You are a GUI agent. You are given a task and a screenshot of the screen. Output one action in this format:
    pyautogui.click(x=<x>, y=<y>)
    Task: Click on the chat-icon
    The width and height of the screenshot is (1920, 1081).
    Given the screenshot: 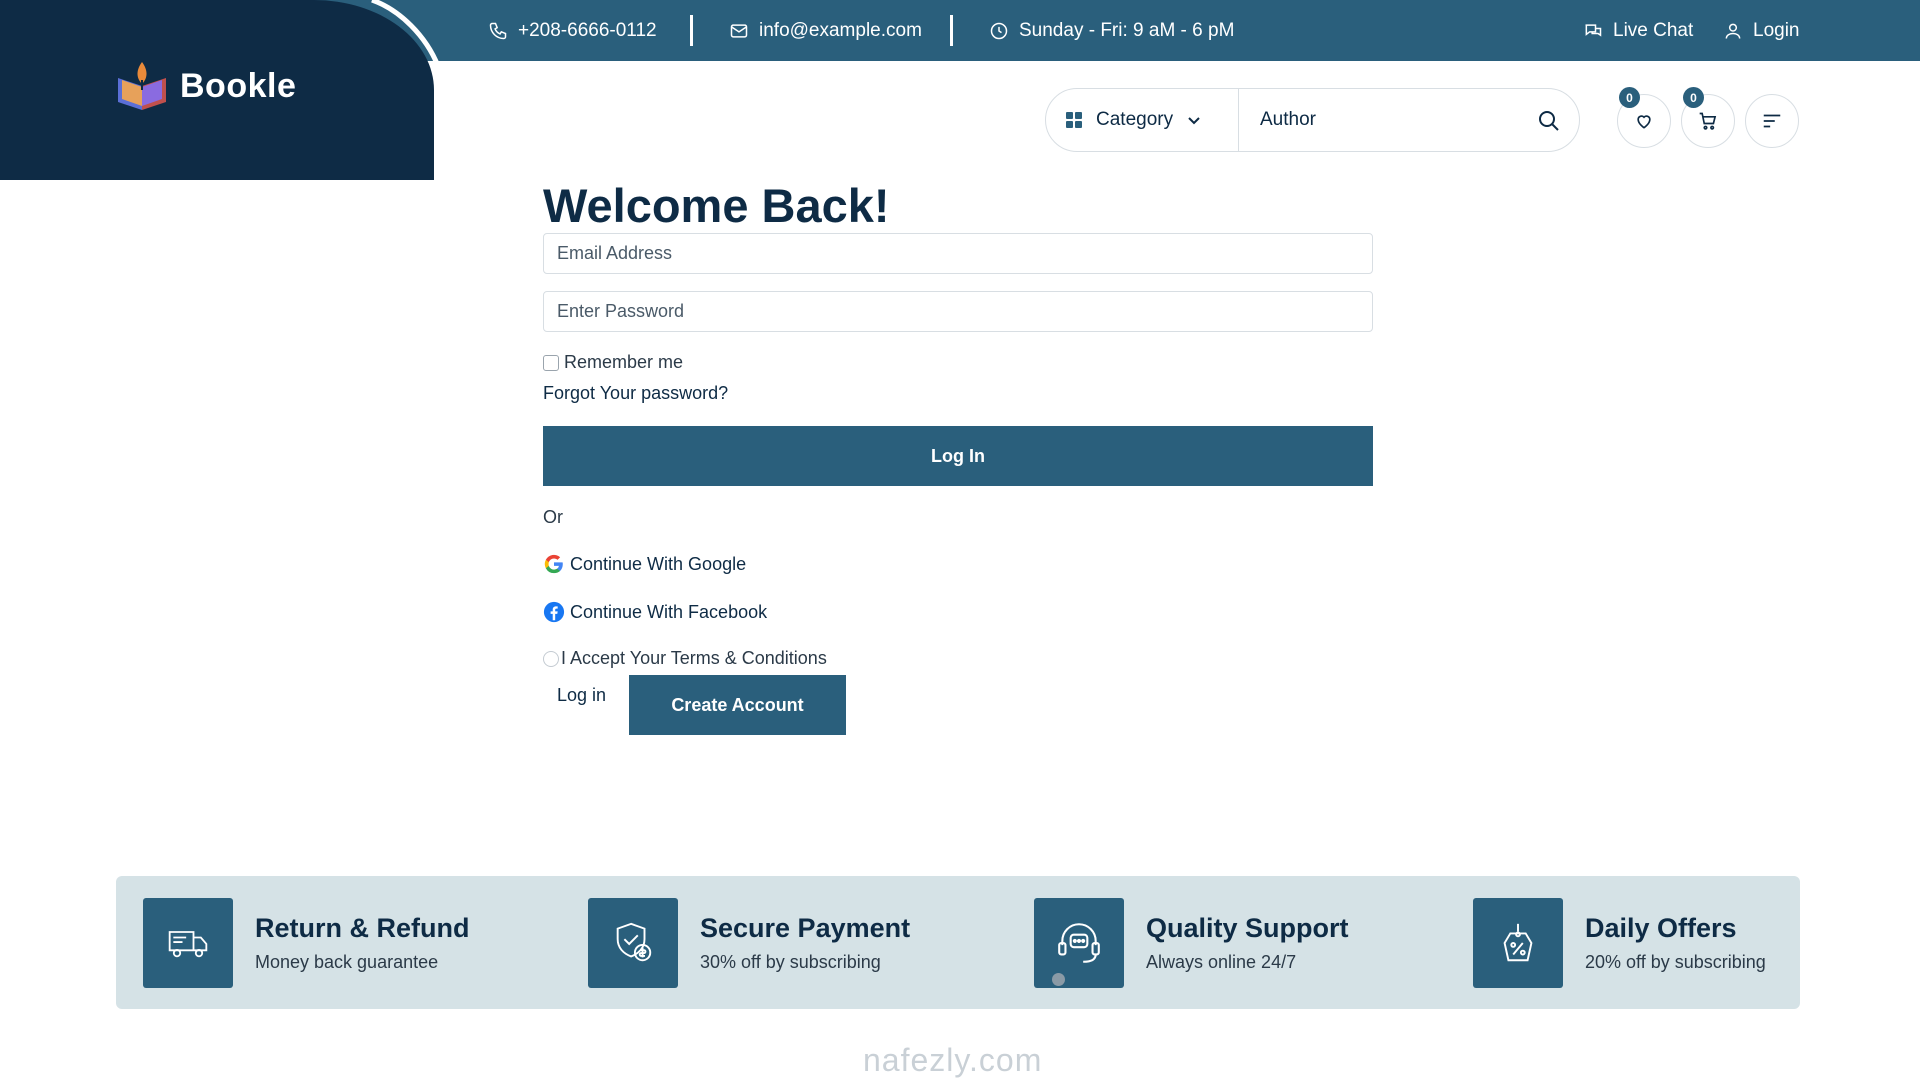 What is the action you would take?
    pyautogui.click(x=1593, y=30)
    